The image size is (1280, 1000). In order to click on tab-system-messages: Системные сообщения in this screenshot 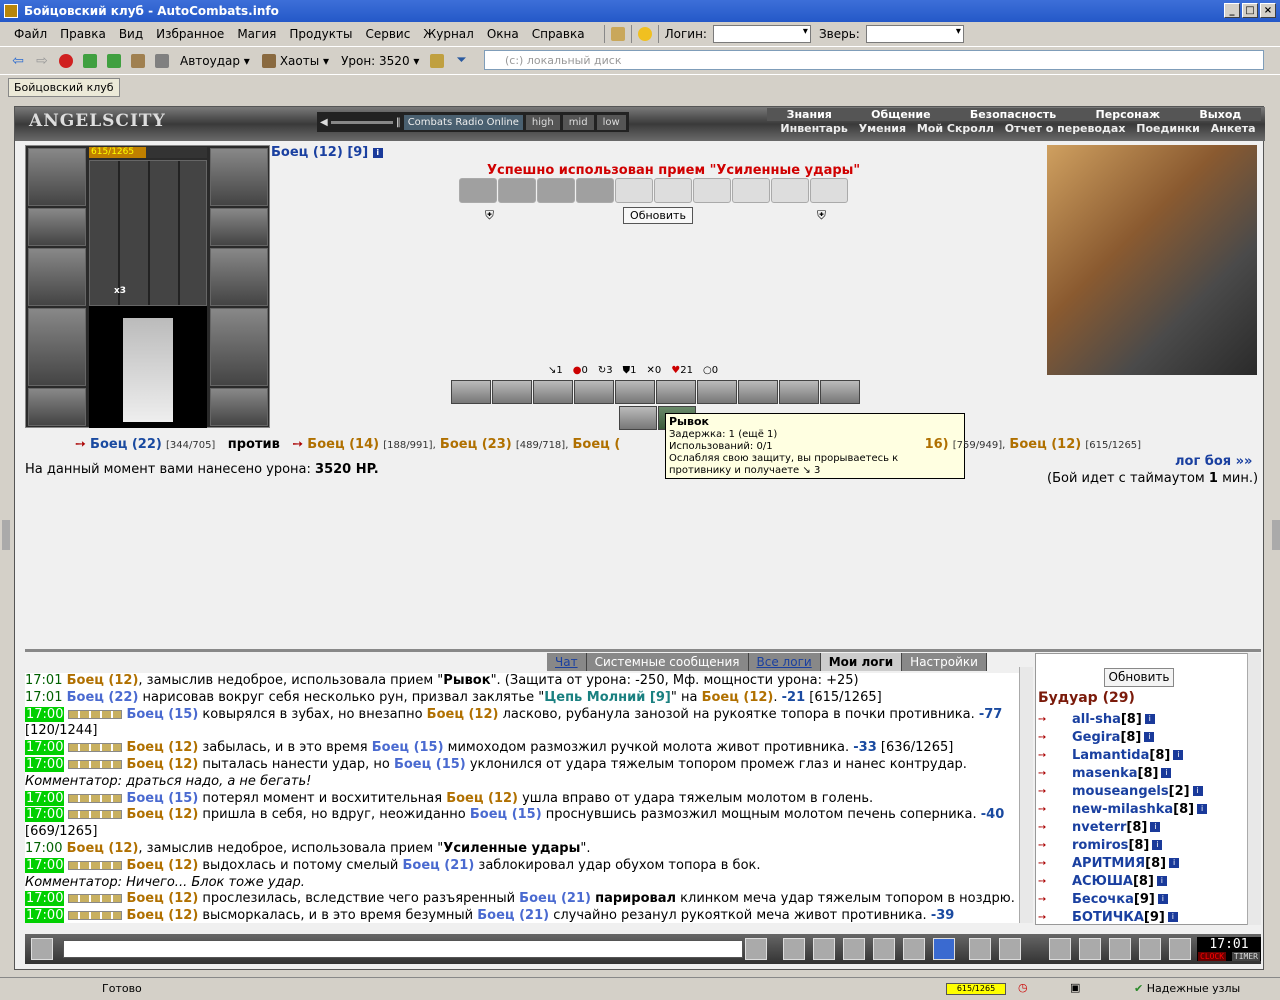, I will do `click(667, 662)`.